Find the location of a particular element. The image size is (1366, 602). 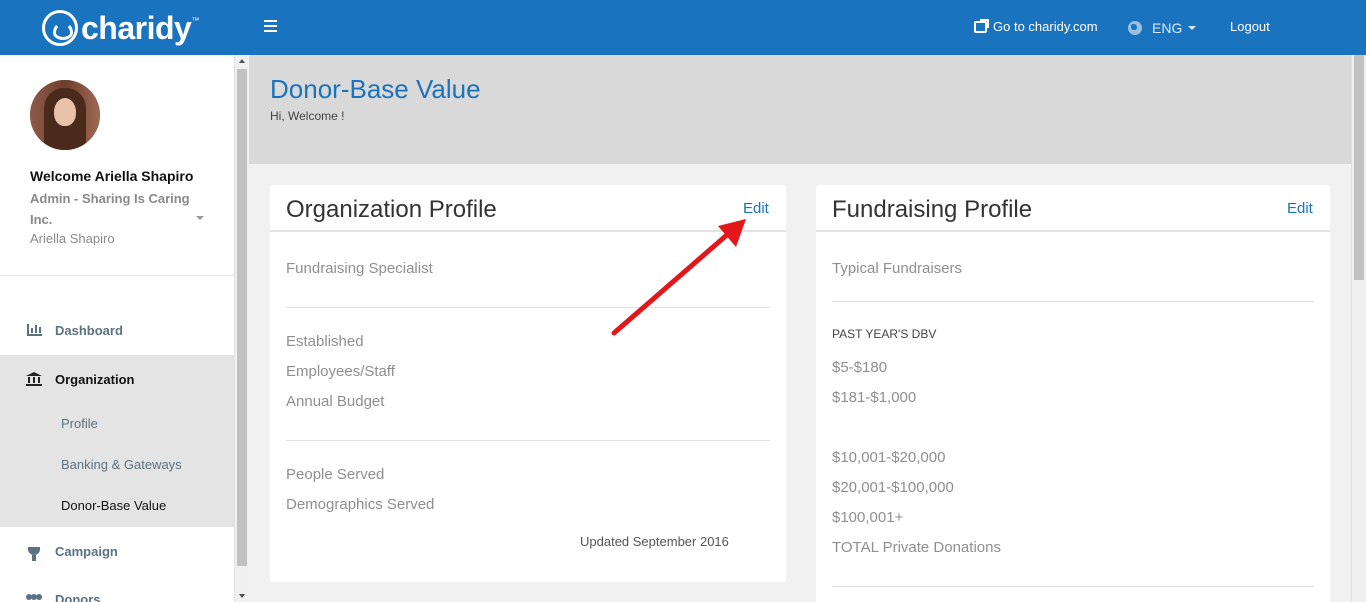

scroll-up-icon is located at coordinates (242, 61).